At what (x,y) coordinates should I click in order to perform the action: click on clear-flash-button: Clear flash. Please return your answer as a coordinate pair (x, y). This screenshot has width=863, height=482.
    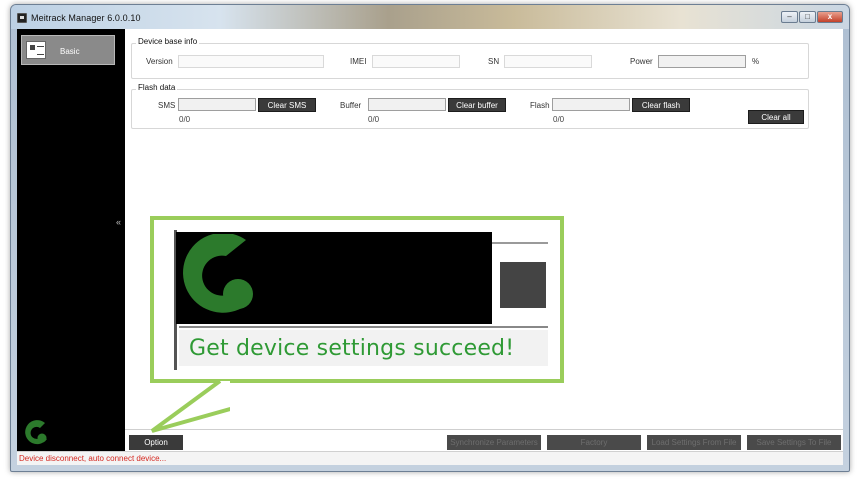
    Looking at the image, I should click on (661, 105).